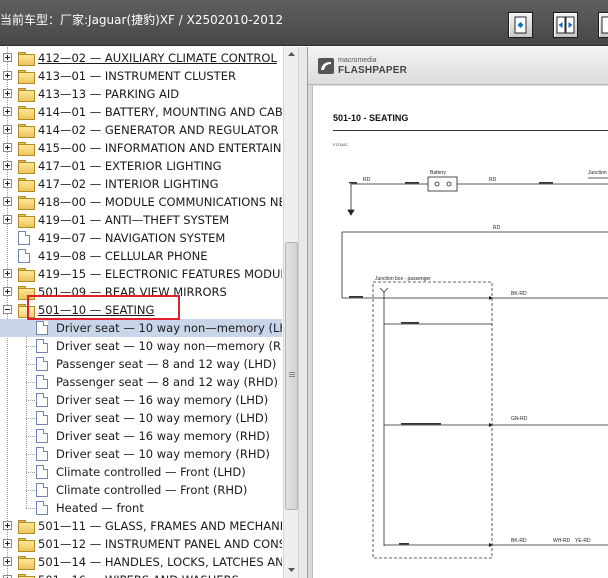 Image resolution: width=608 pixels, height=578 pixels. What do you see at coordinates (477, 196) in the screenshot?
I see `top-circuit` at bounding box center [477, 196].